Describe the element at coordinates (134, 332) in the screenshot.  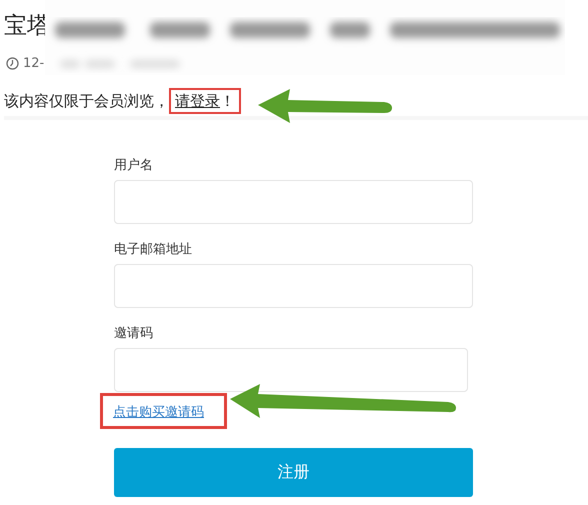
I see `field-label: 邀请码` at that location.